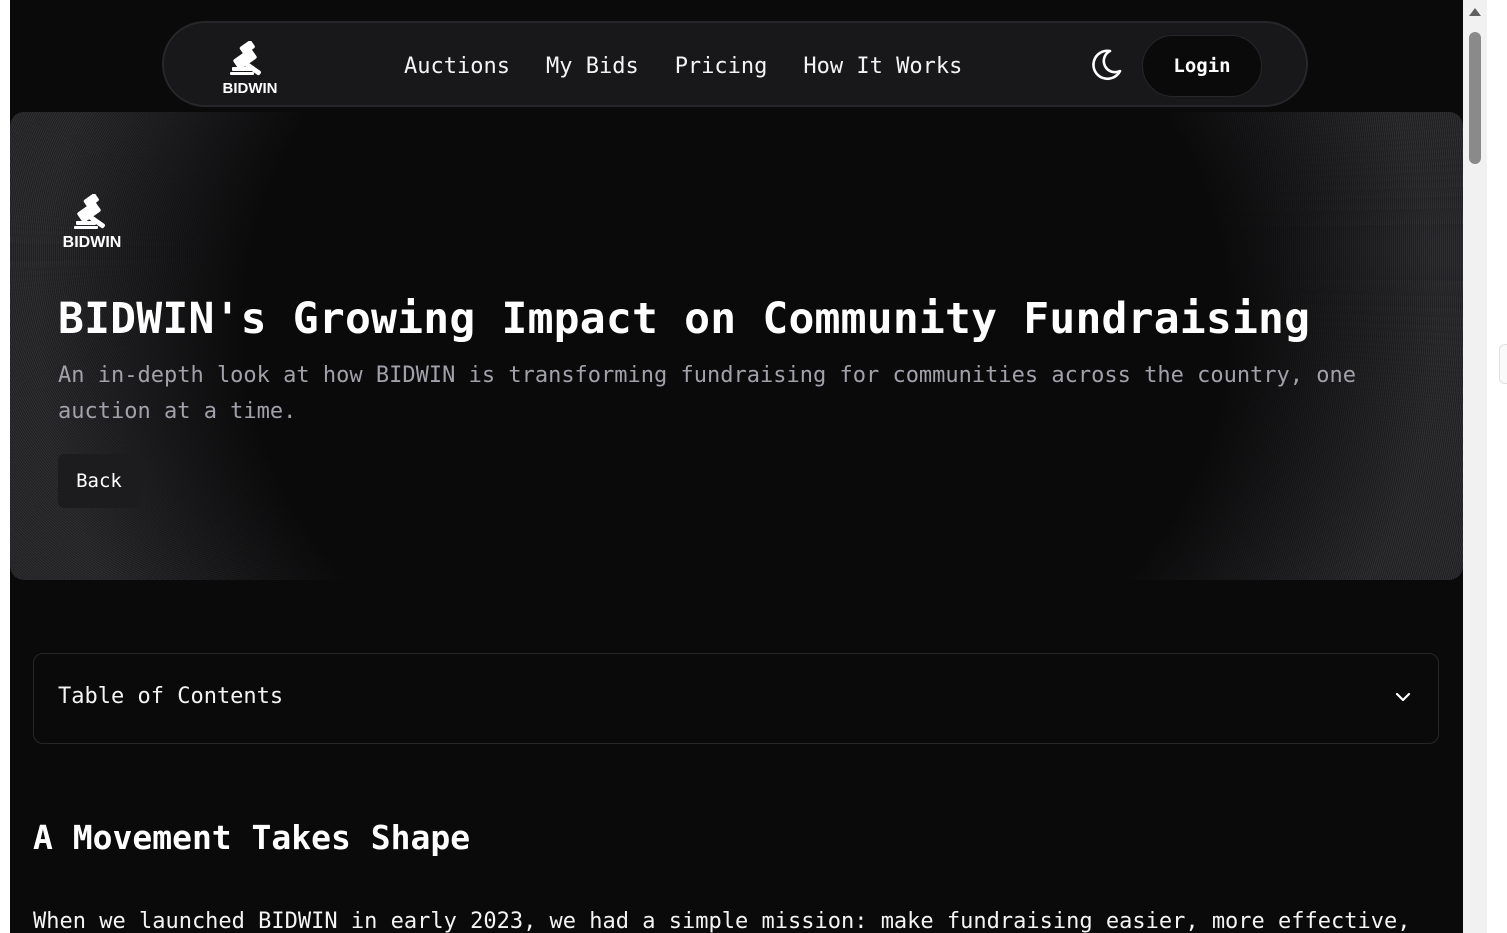  Describe the element at coordinates (1503, 364) in the screenshot. I see `side-panel-handle` at that location.